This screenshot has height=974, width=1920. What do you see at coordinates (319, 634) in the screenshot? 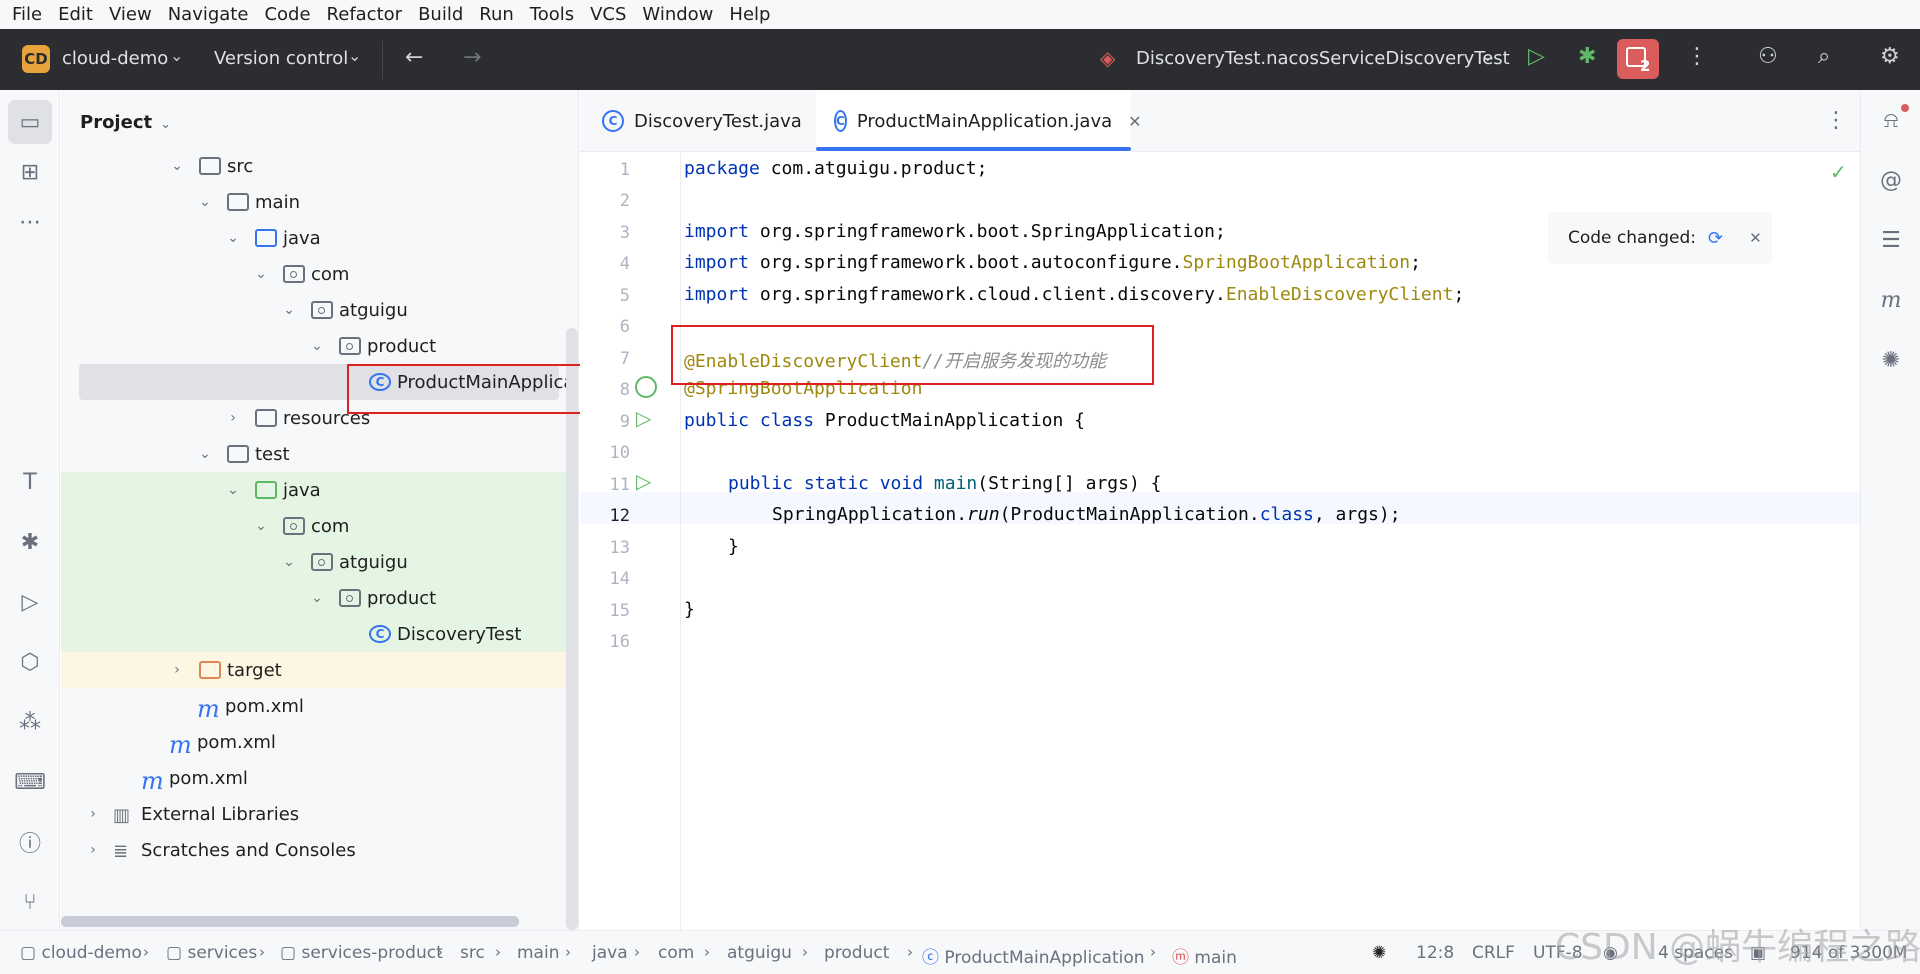
I see `tree-row-discoverytest: C DiscoveryTest` at bounding box center [319, 634].